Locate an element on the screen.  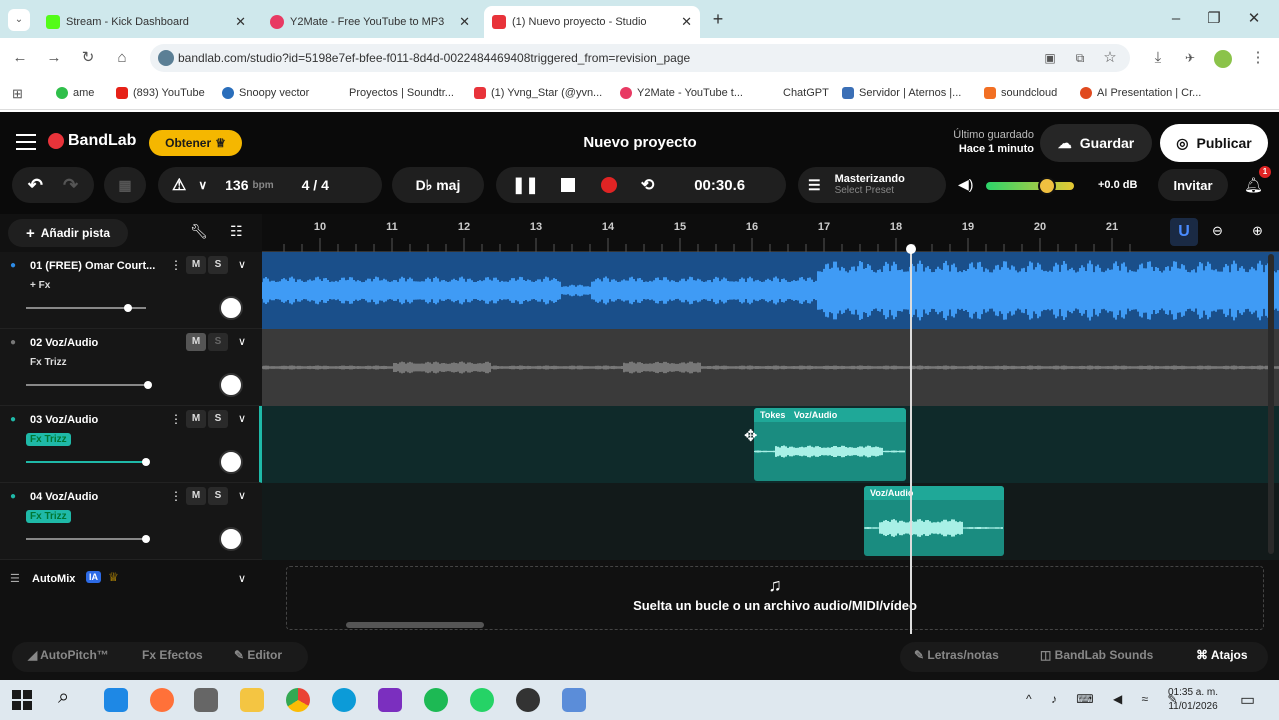
audio-clip-1: Tokes Voz/Audio is located at coordinates (830, 444).